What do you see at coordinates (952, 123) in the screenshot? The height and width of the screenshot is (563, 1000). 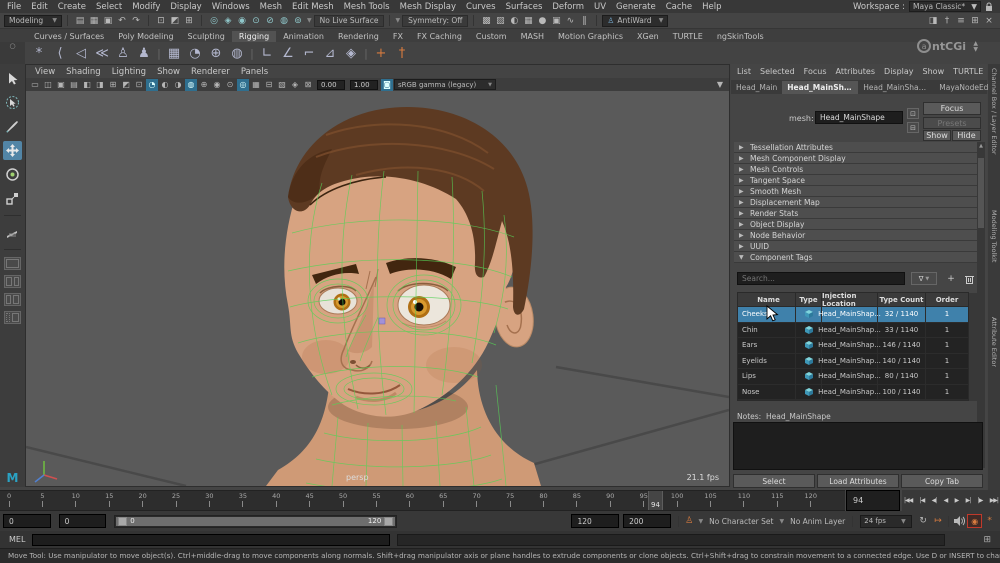 I see `presets-button: Presets` at bounding box center [952, 123].